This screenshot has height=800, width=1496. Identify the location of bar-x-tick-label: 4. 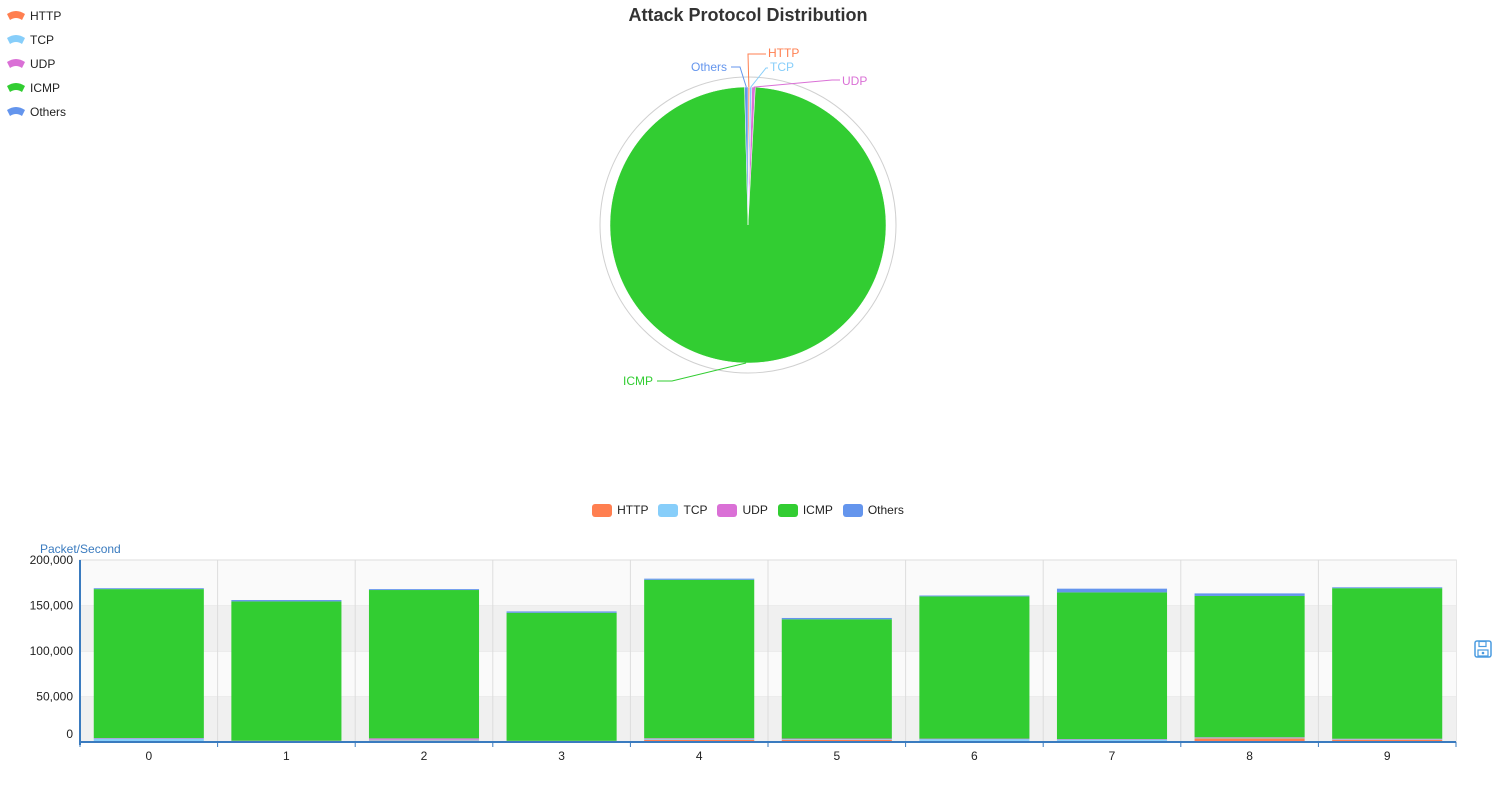
(699, 756).